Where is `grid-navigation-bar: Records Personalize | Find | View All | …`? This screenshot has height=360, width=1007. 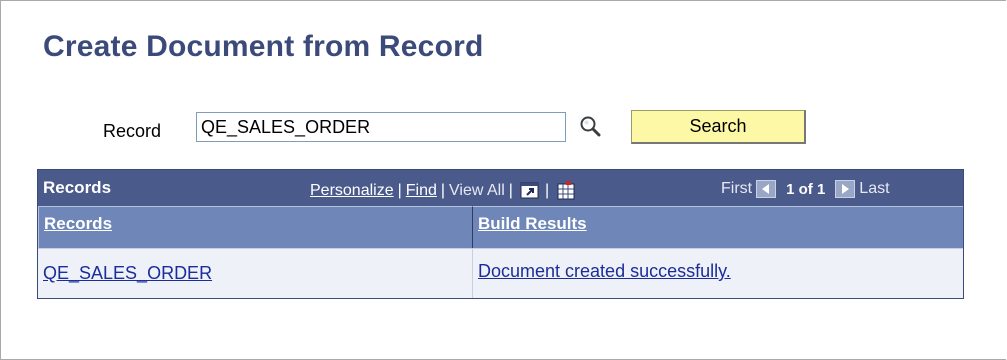
grid-navigation-bar: Records Personalize | Find | View All | … is located at coordinates (500, 188).